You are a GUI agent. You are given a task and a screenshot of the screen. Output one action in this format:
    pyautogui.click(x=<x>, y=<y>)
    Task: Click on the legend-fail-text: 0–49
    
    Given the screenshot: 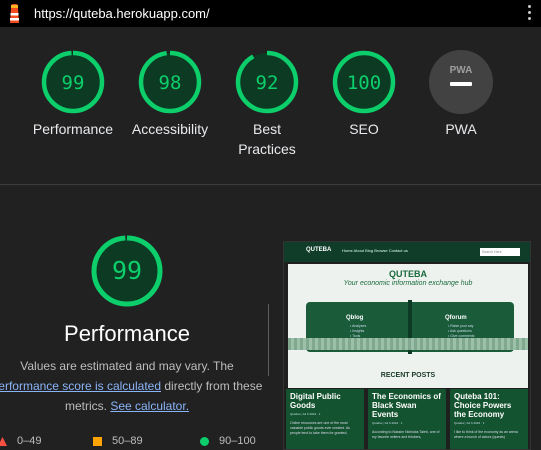 What is the action you would take?
    pyautogui.click(x=29, y=441)
    